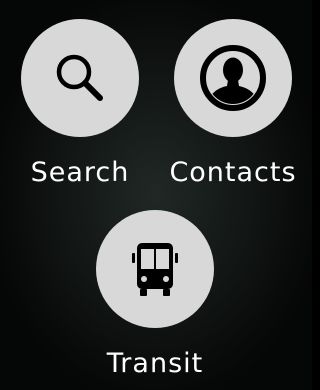 Image resolution: width=320 pixels, height=390 pixels. I want to click on person-icon, so click(233, 78).